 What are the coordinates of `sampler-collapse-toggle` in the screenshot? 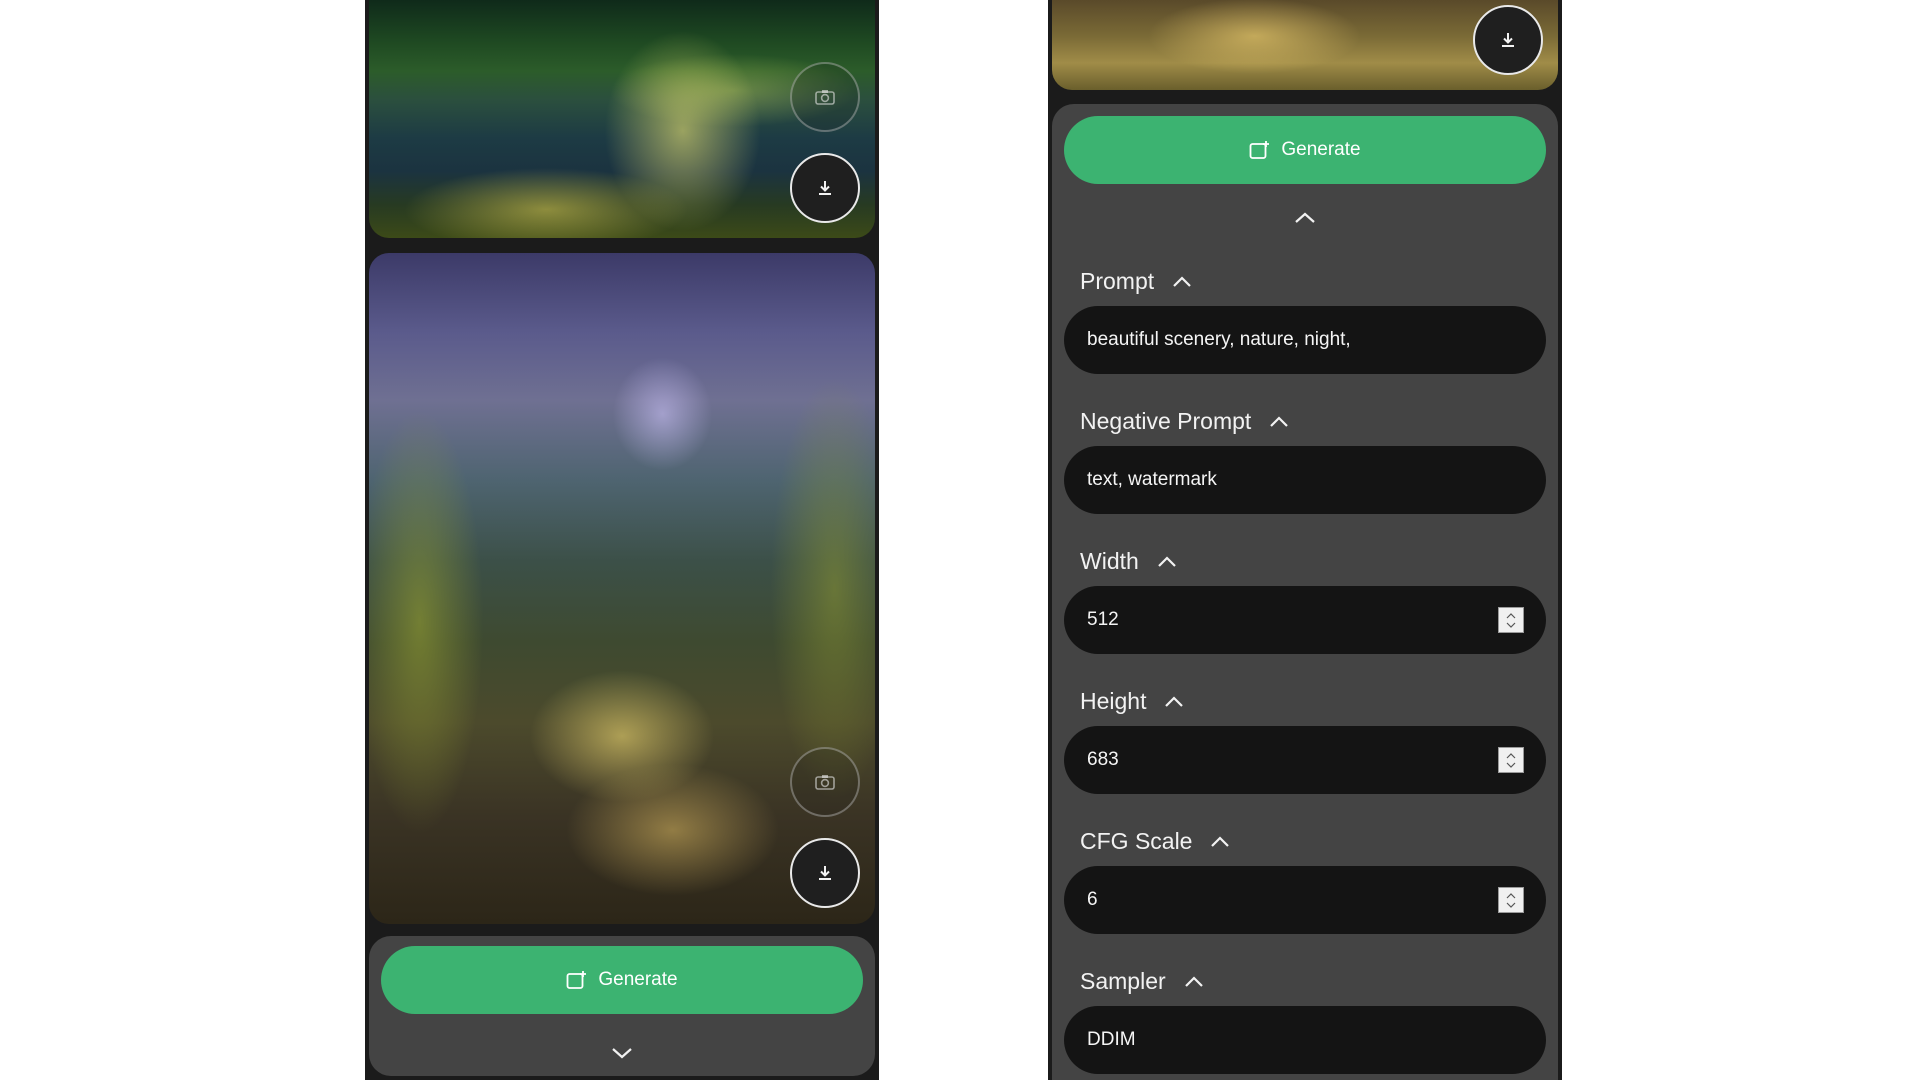 It's located at (1194, 981).